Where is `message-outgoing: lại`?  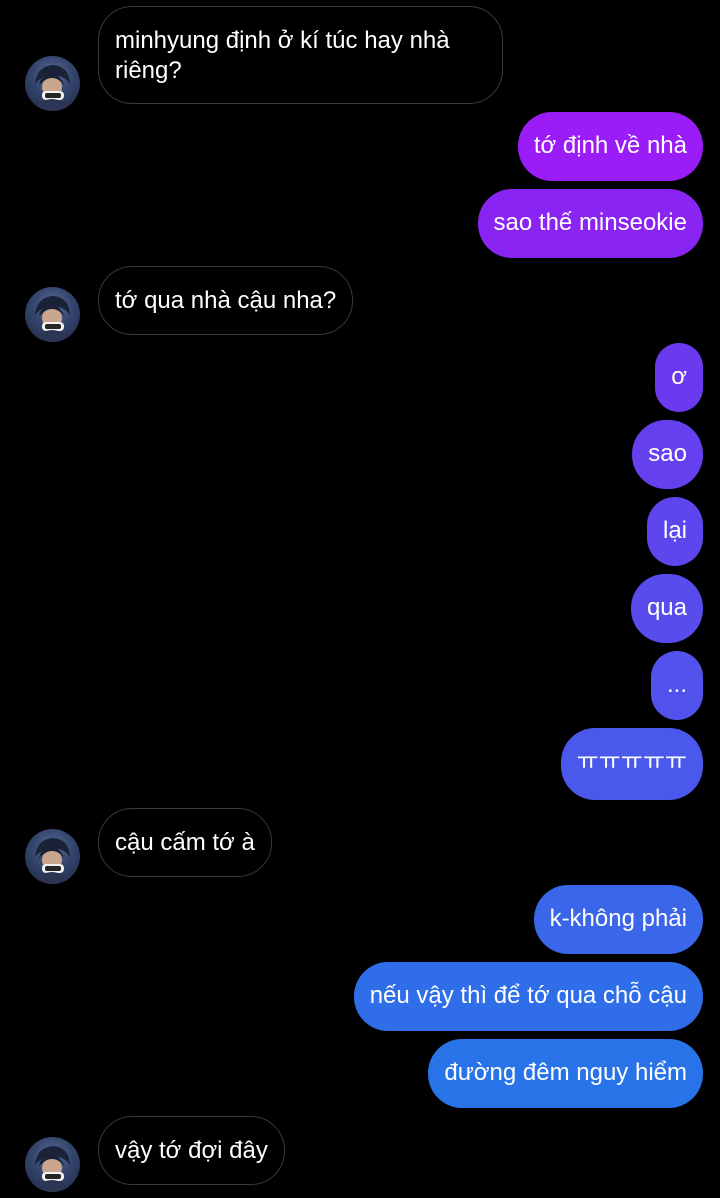
message-outgoing: lại is located at coordinates (674, 531).